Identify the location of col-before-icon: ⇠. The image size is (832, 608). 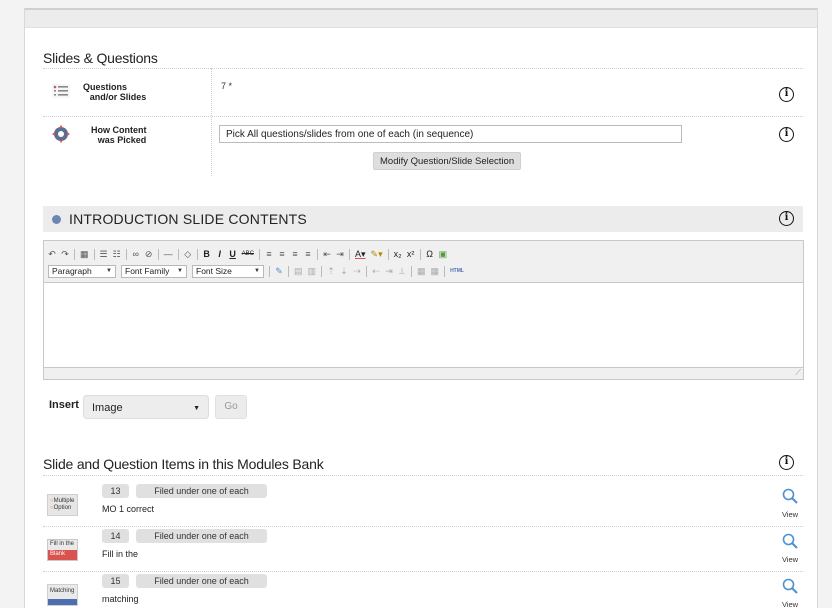
(376, 271).